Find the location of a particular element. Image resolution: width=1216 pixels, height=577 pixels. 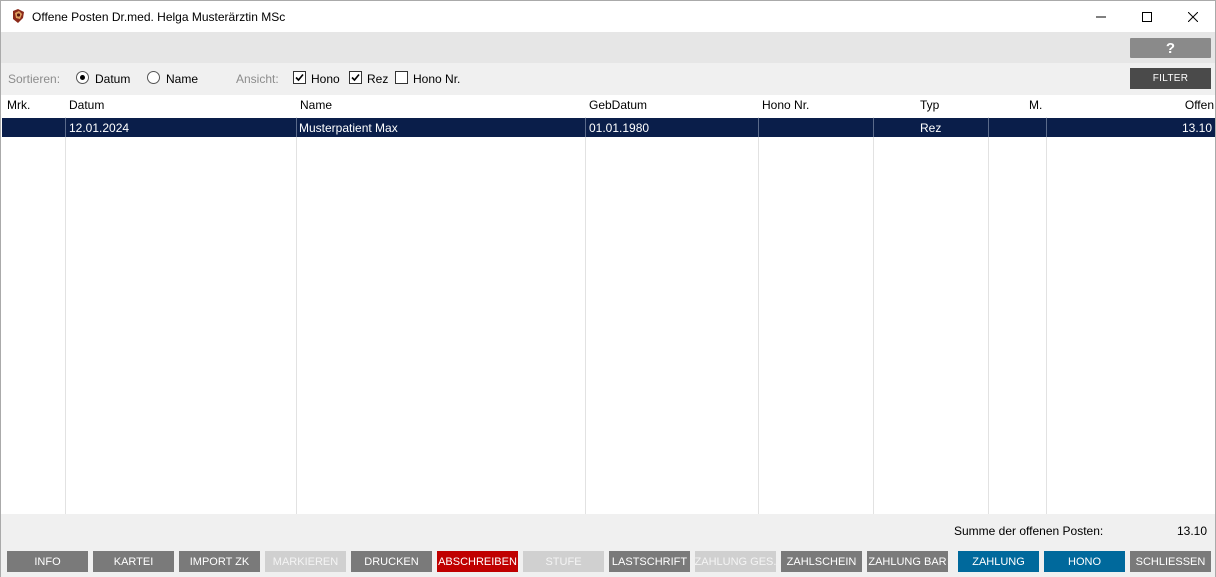

sort-datum-radio is located at coordinates (82, 77).